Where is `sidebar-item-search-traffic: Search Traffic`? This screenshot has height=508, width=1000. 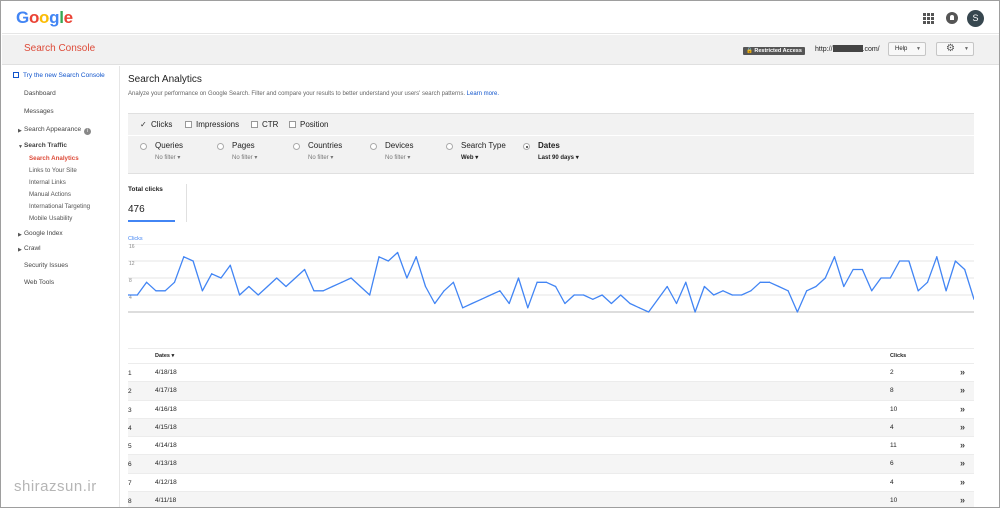
sidebar-item-search-traffic: Search Traffic is located at coordinates (45, 145).